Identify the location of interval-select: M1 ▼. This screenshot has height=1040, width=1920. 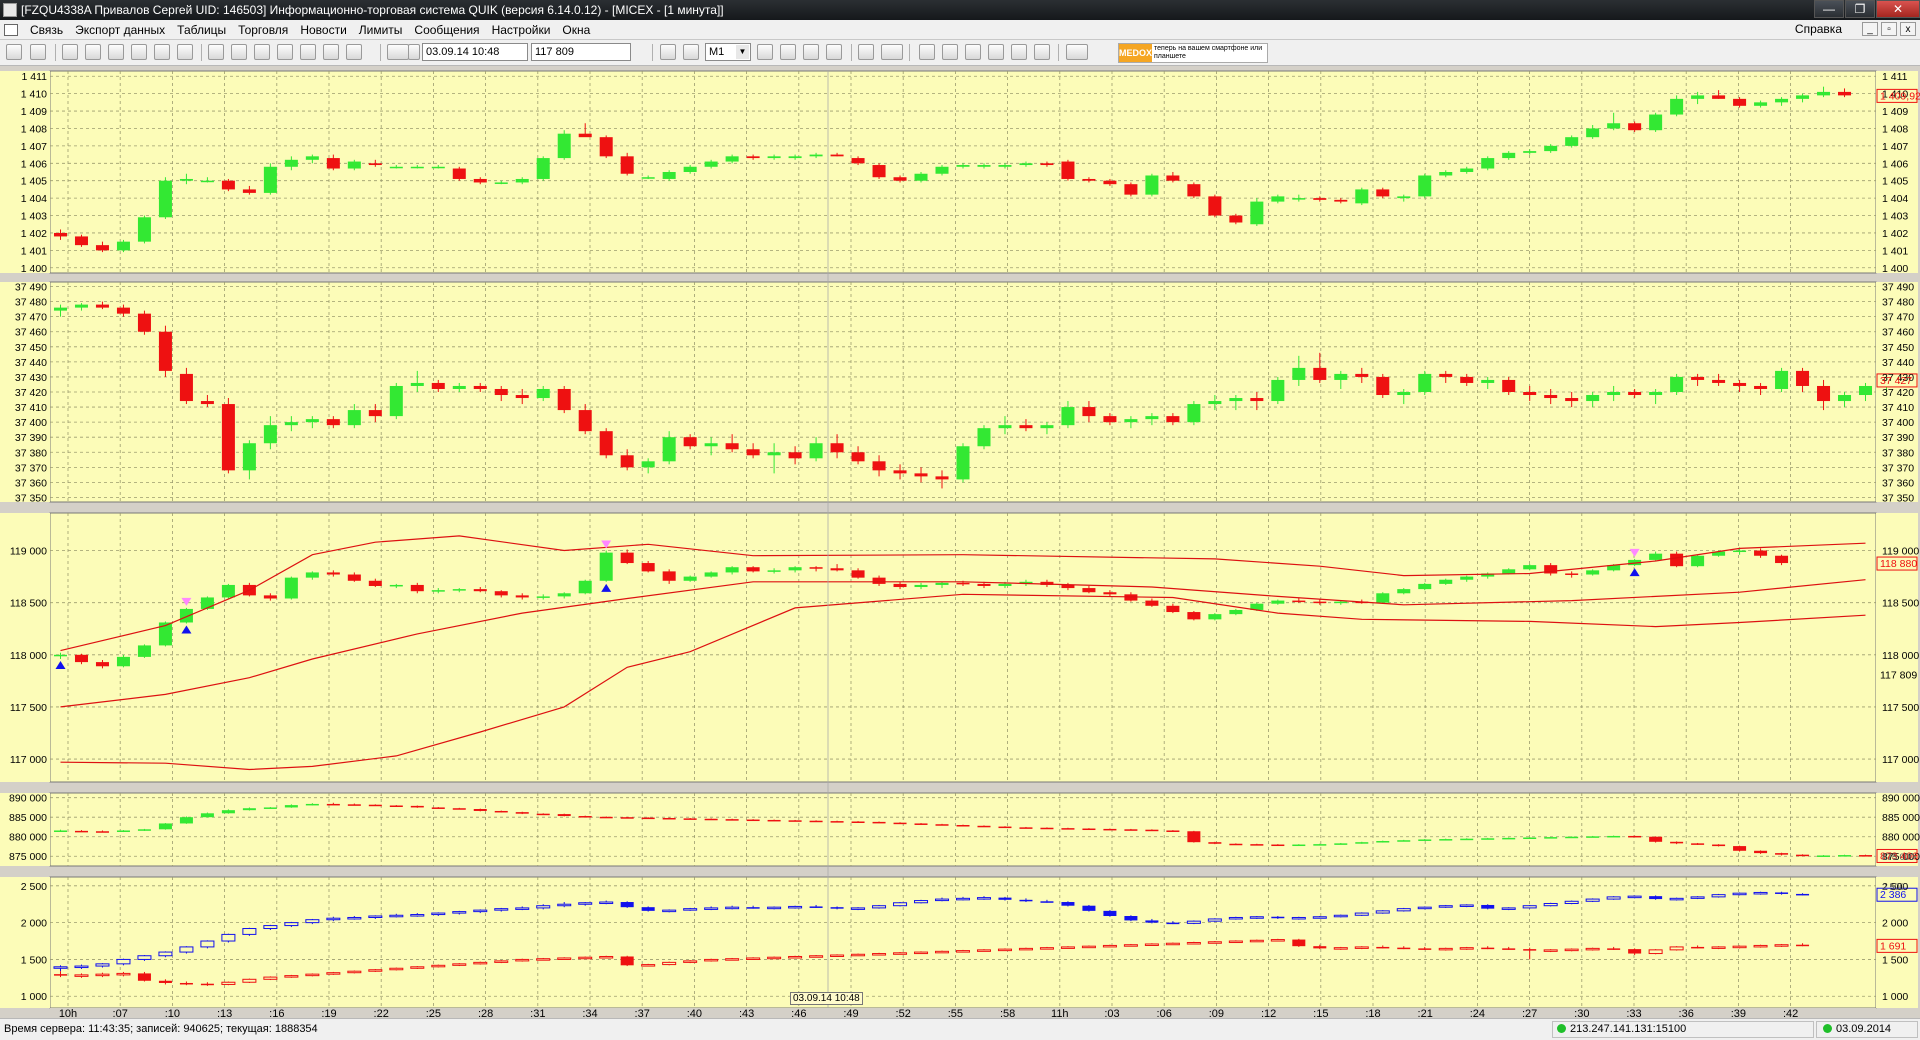
(728, 52).